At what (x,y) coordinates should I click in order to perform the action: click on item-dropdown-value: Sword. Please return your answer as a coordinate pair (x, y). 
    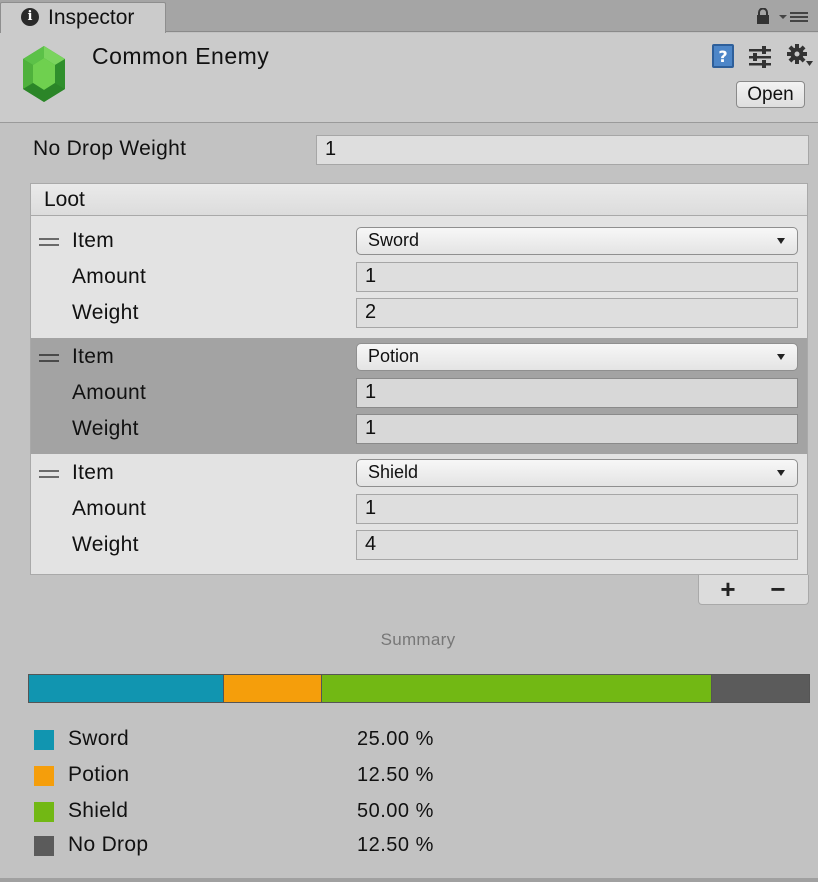
    Looking at the image, I should click on (394, 240).